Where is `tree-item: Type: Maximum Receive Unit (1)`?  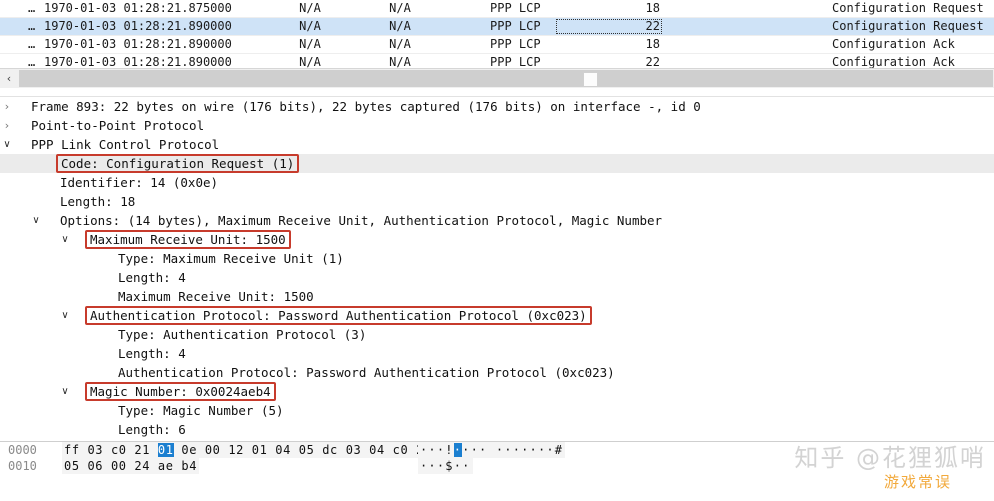
tree-item: Type: Maximum Receive Unit (1) is located at coordinates (497, 258).